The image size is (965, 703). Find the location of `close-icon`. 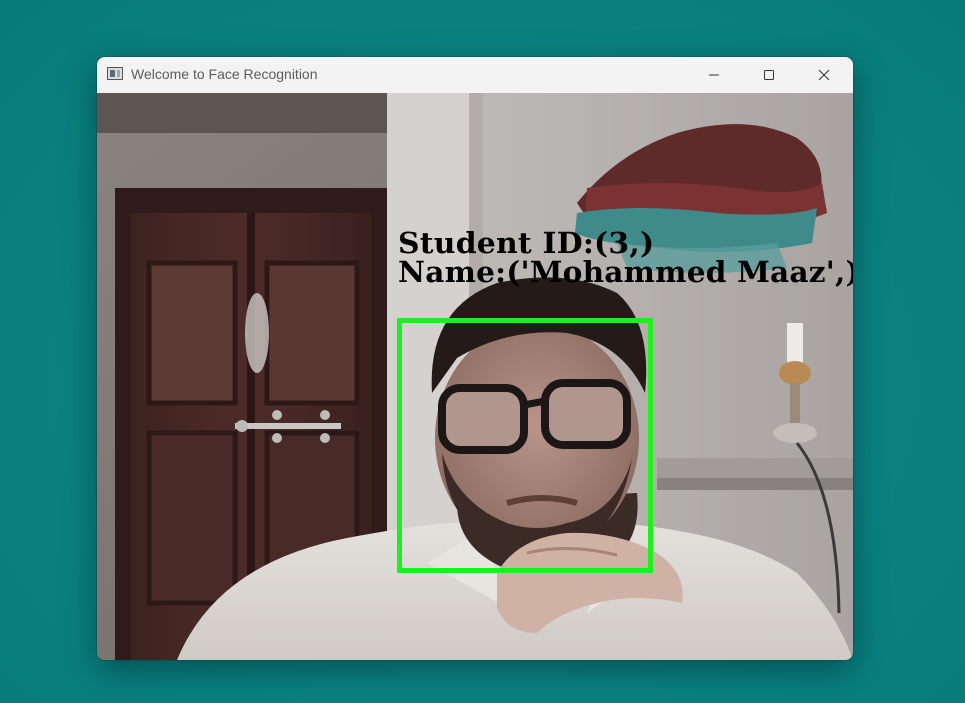

close-icon is located at coordinates (824, 75).